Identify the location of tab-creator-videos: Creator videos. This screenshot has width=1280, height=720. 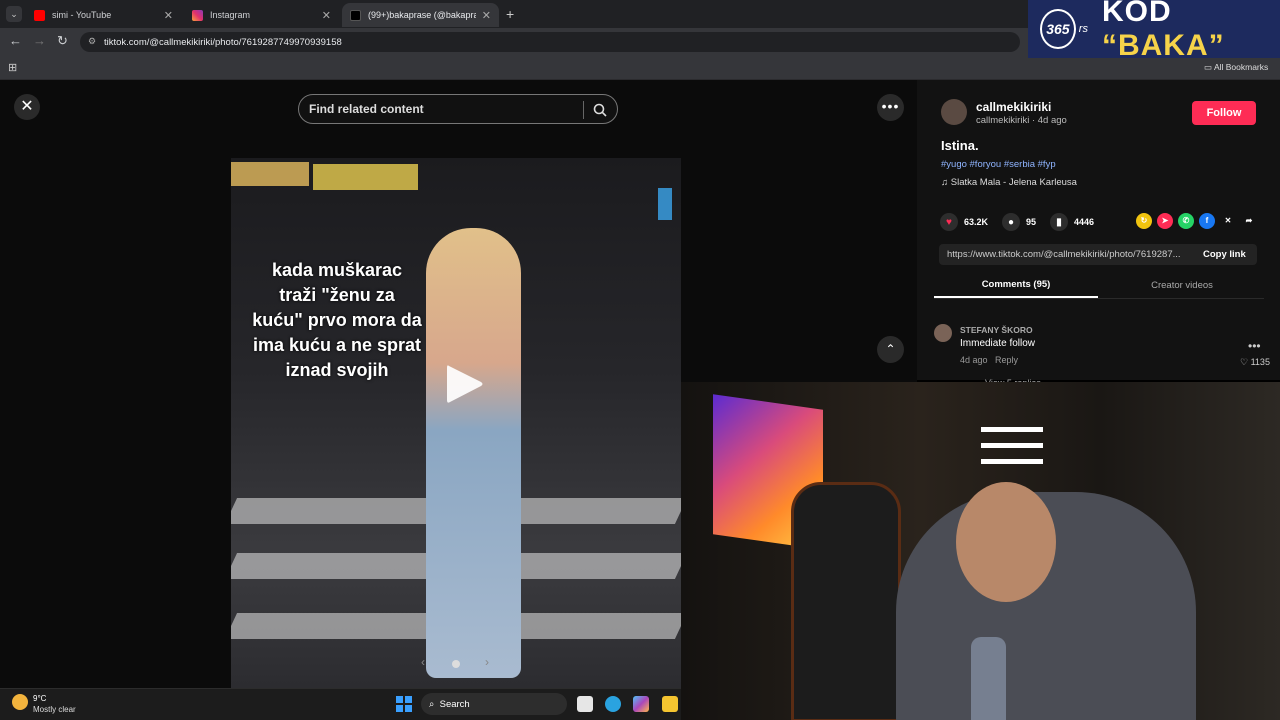
(1182, 285).